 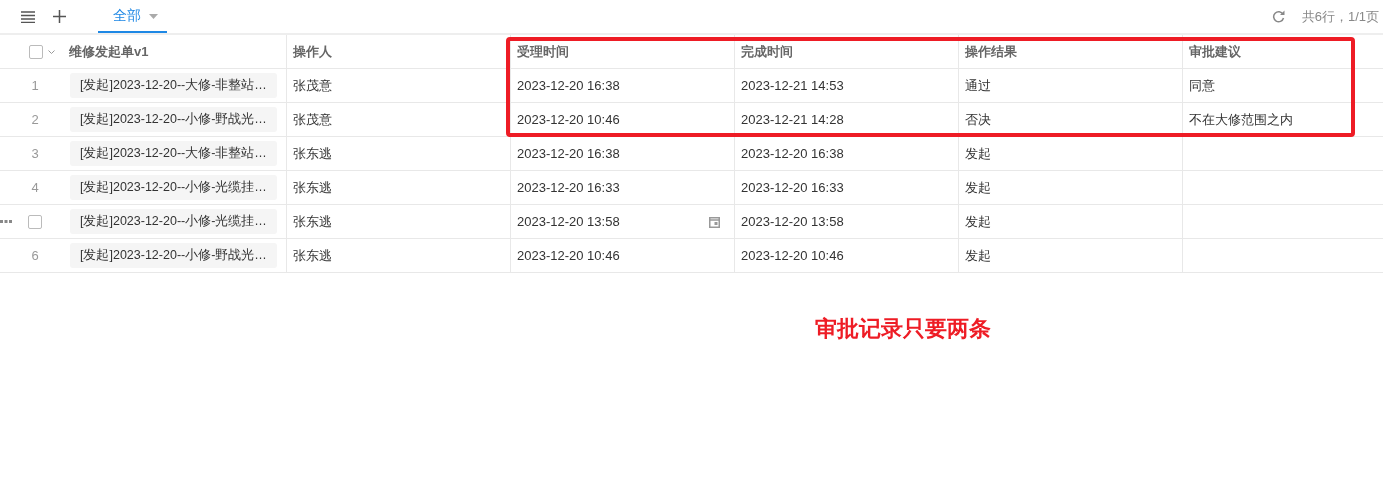 I want to click on row-number: 2, so click(x=35, y=119).